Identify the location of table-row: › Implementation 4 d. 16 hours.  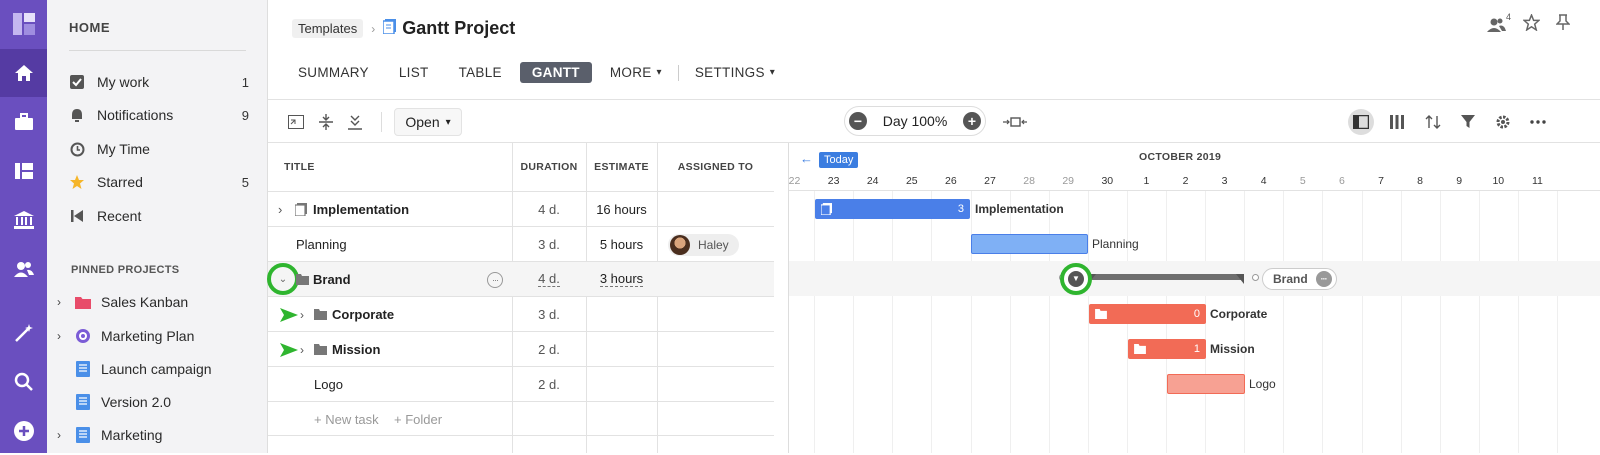
(521, 208).